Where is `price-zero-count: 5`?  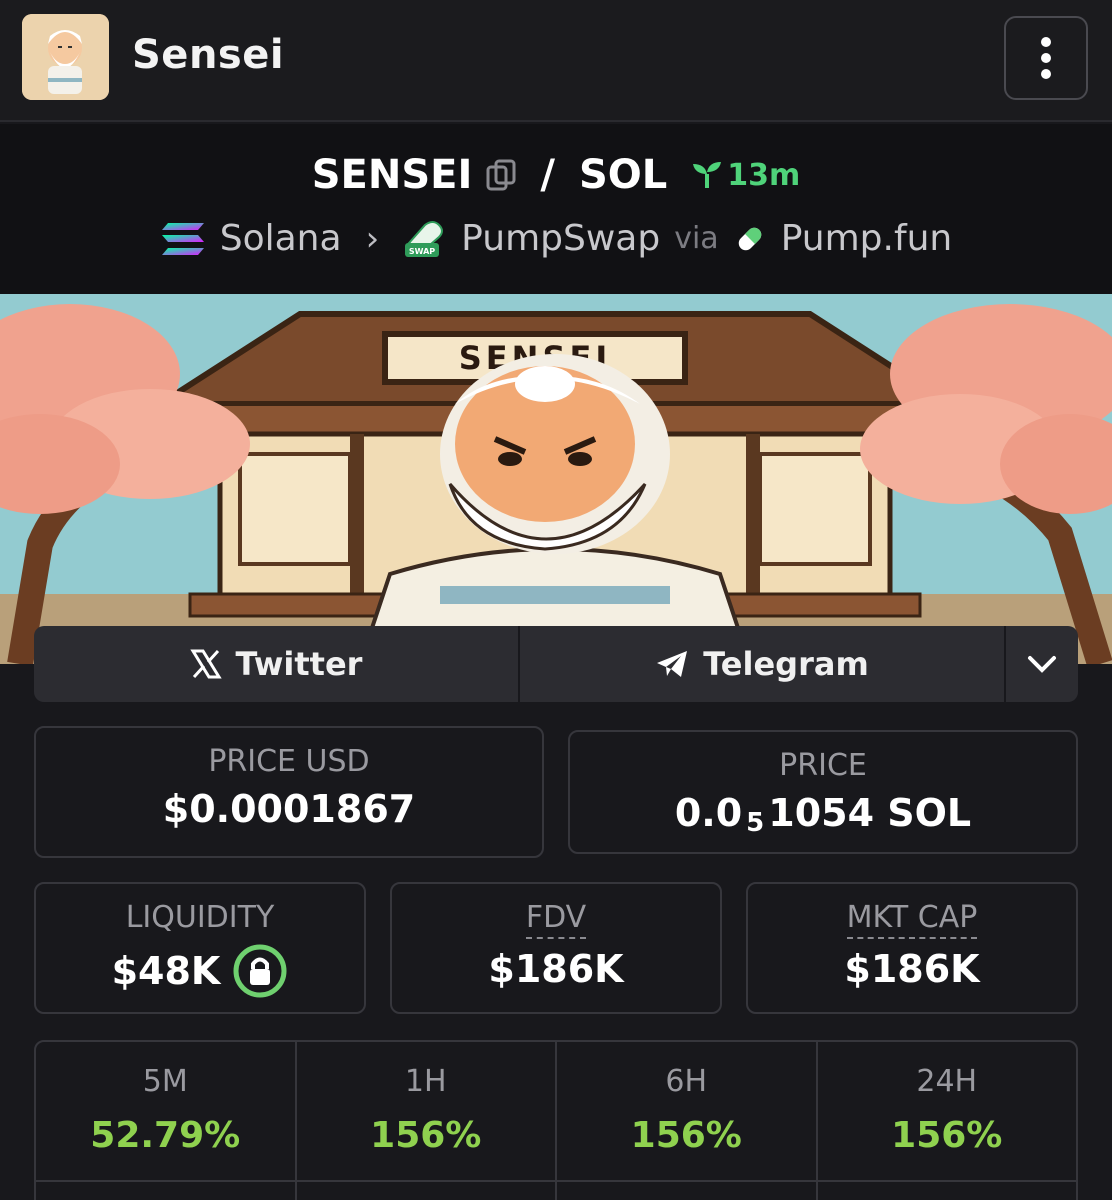
price-zero-count: 5 is located at coordinates (755, 823).